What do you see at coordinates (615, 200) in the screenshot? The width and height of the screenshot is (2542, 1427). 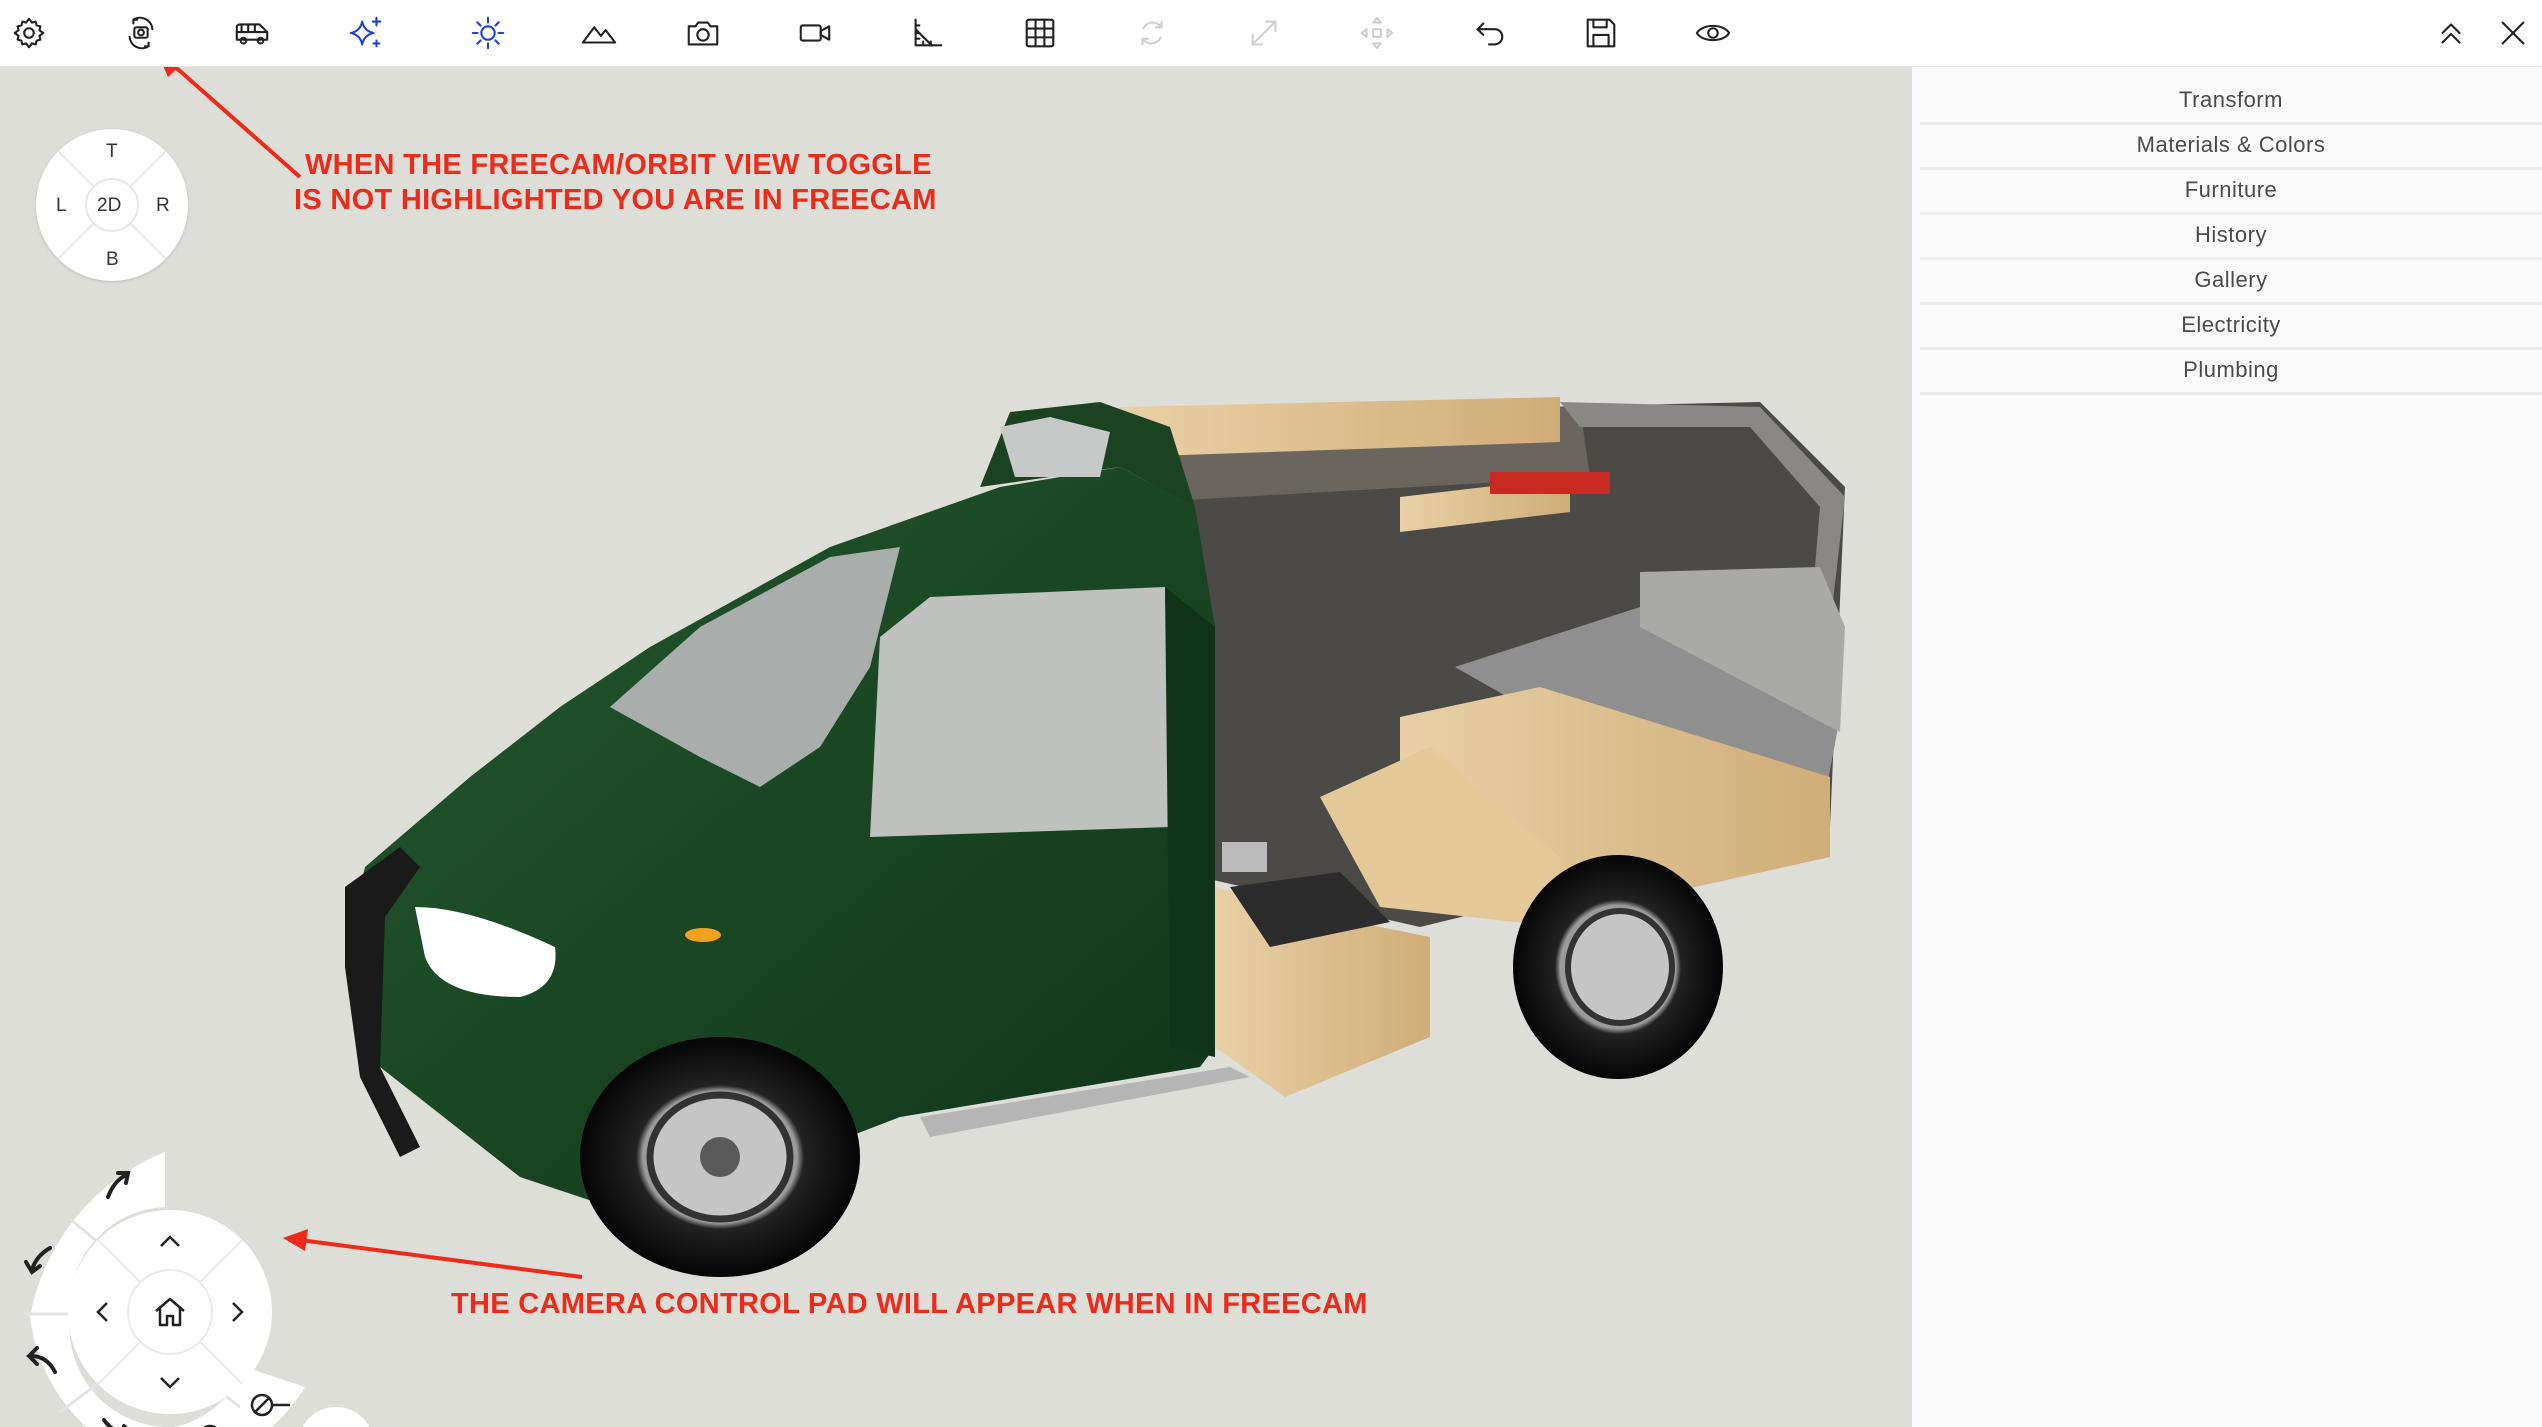 I see `annotation-freecam-toggle-line2: IS NOT HIGHLIGHTED YOU ARE IN FREECAM` at bounding box center [615, 200].